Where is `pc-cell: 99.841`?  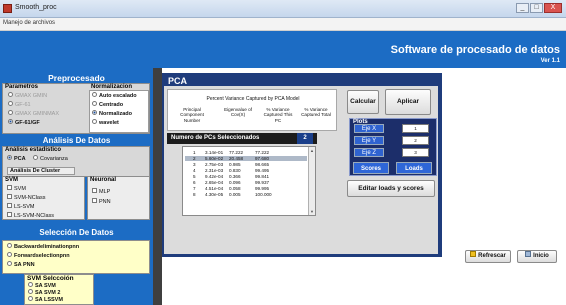 pc-cell: 99.841 is located at coordinates (262, 176).